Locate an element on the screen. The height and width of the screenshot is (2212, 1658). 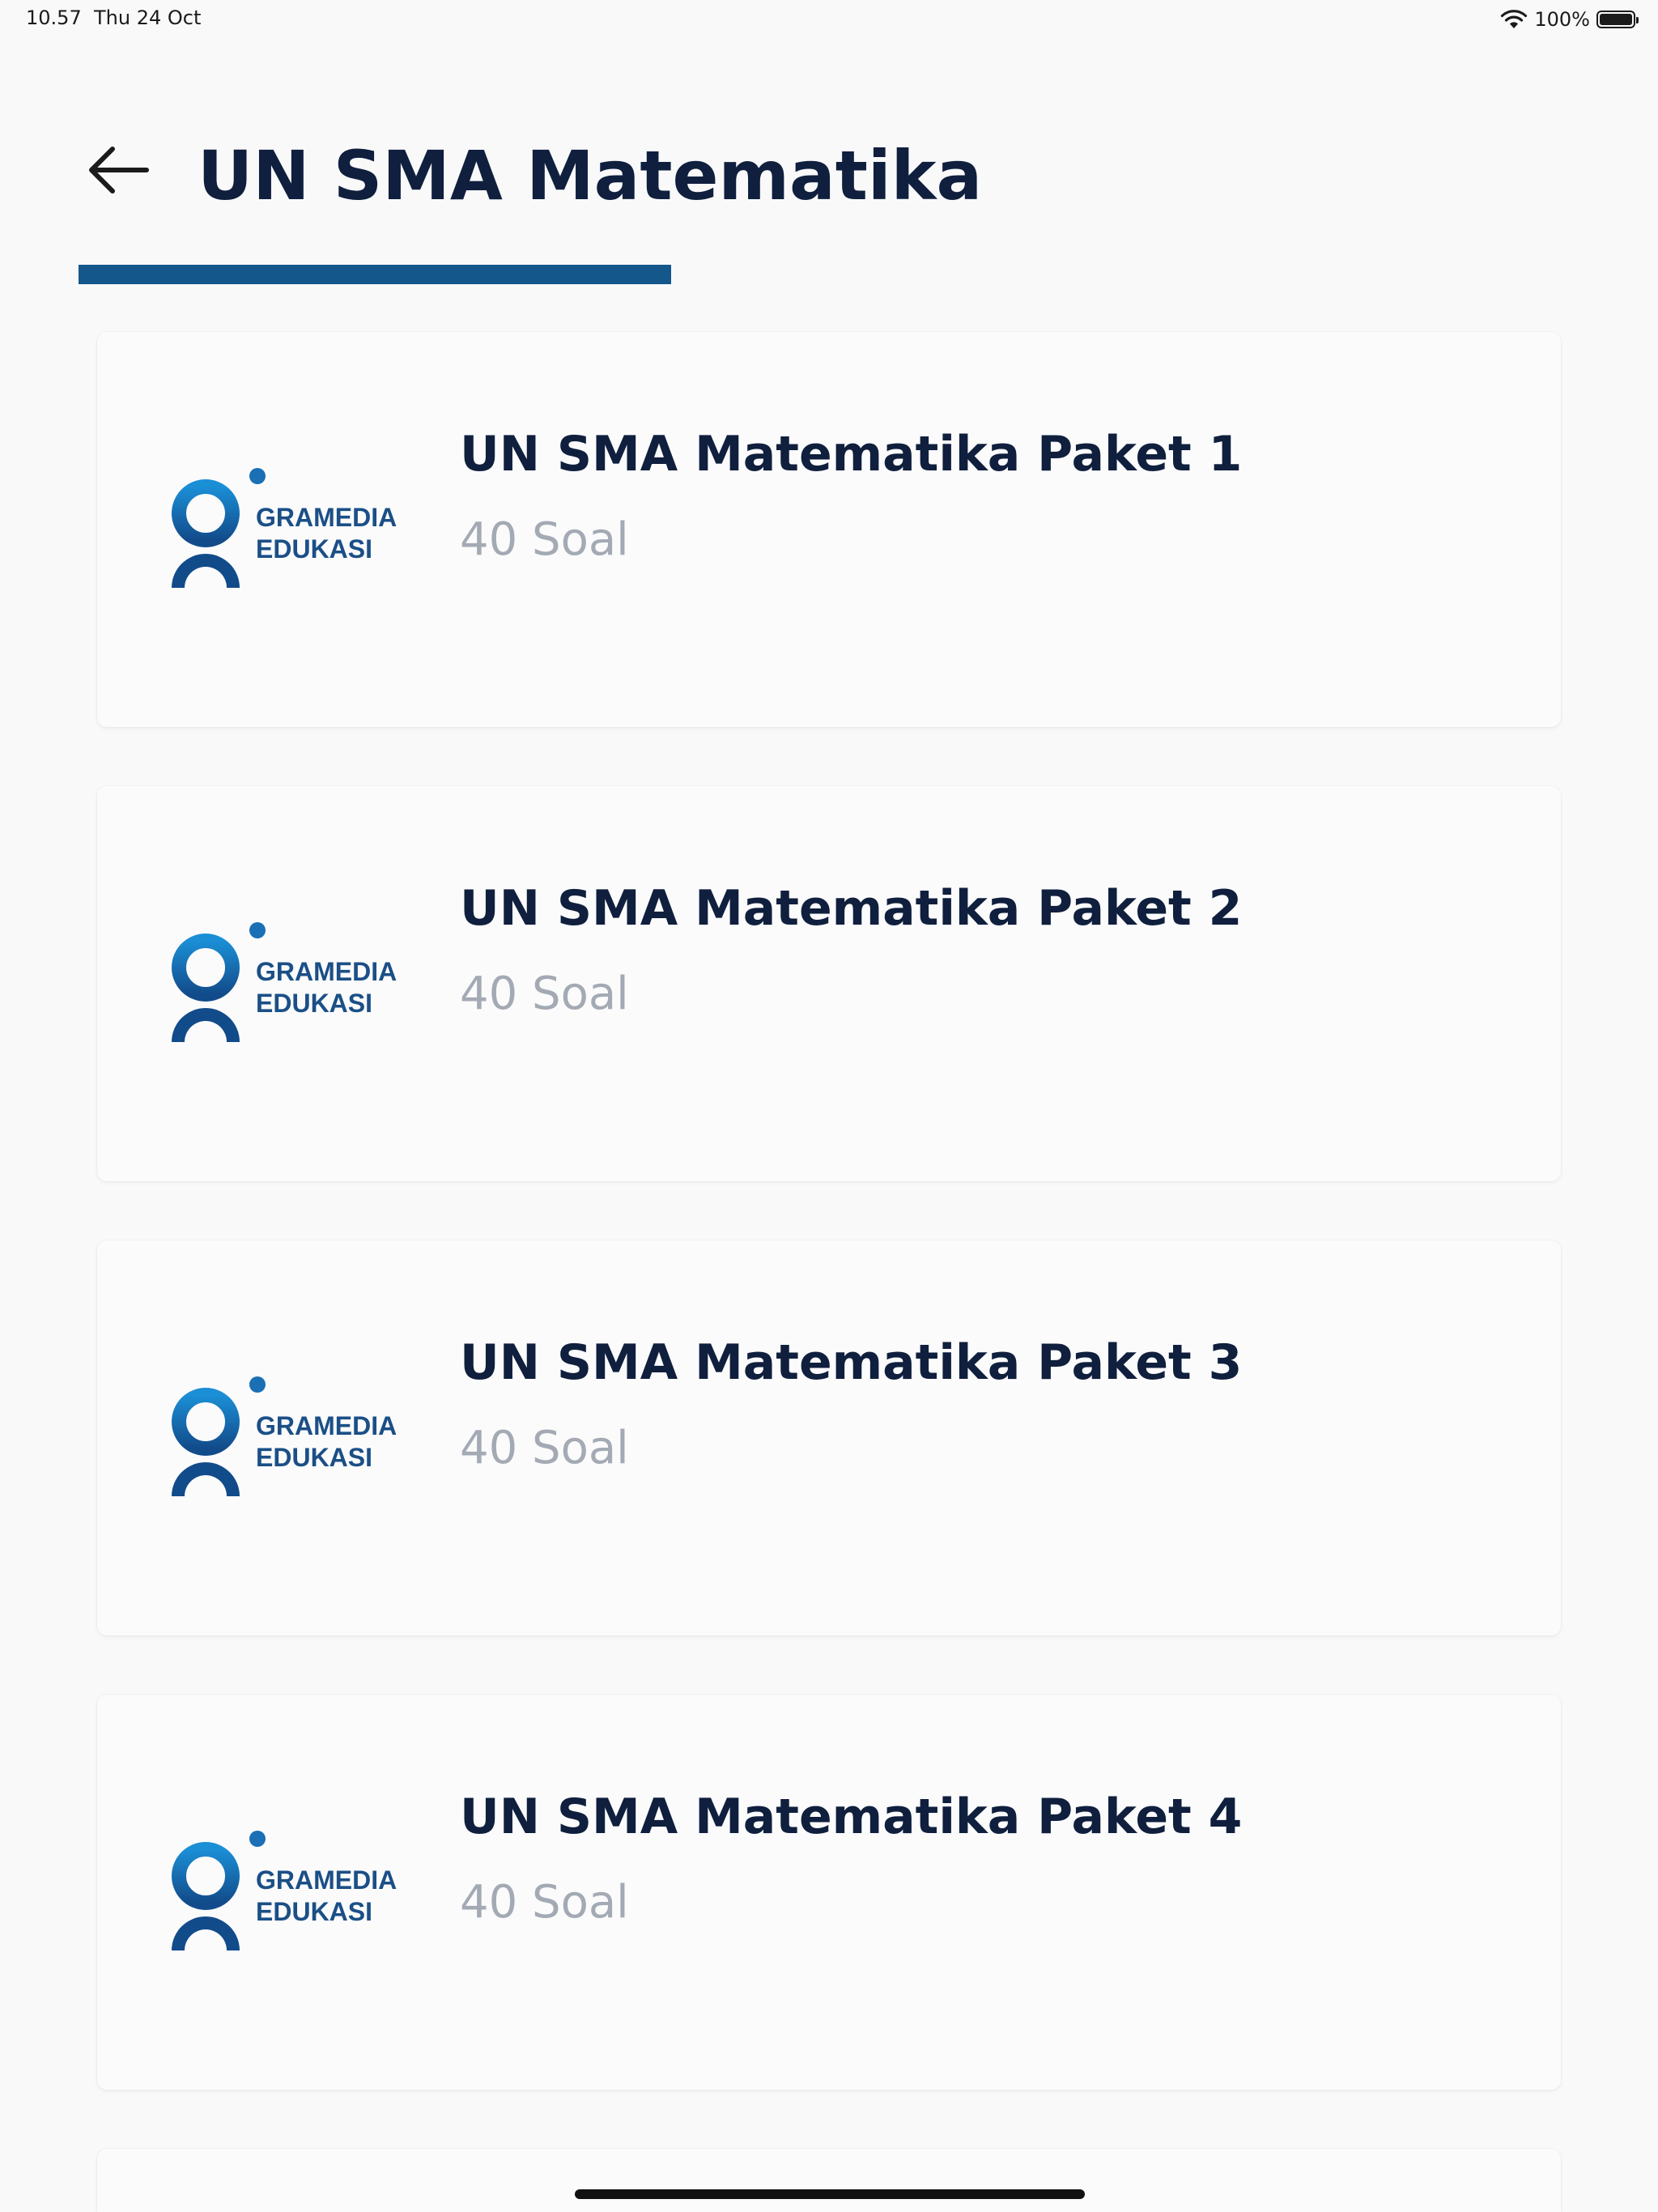
status-indicators: 100% is located at coordinates (1569, 19).